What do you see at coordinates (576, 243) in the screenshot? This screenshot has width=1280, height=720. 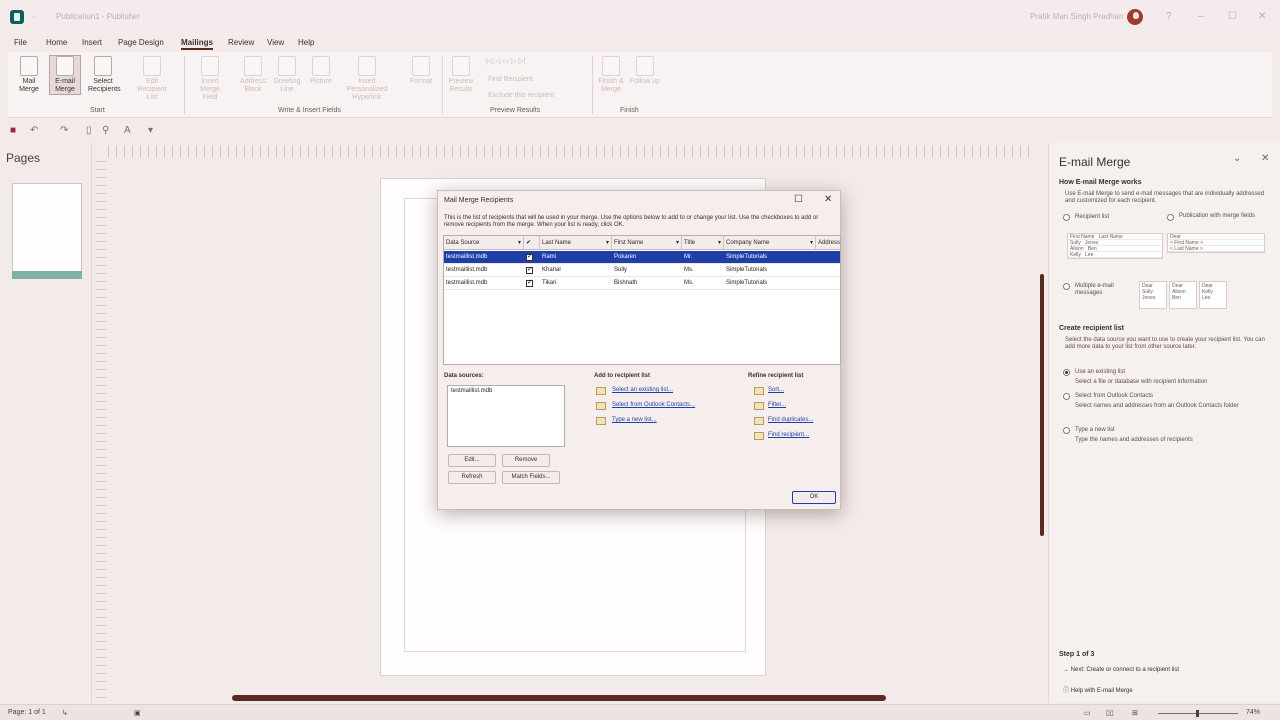 I see `column-header-last-name: Last Name ▾` at bounding box center [576, 243].